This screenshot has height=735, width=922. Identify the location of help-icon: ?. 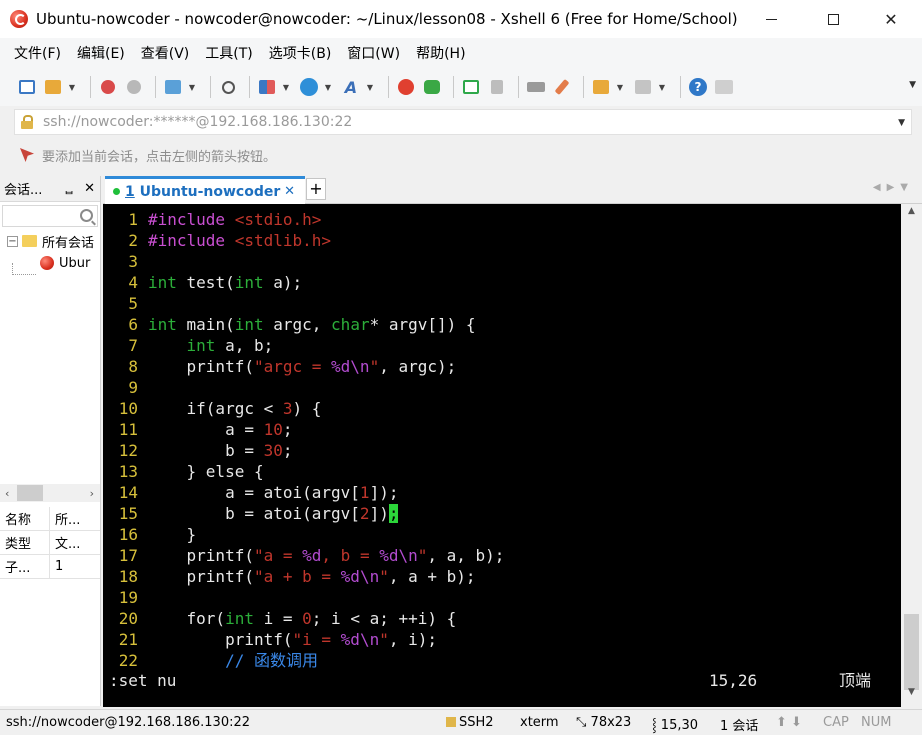
(698, 87).